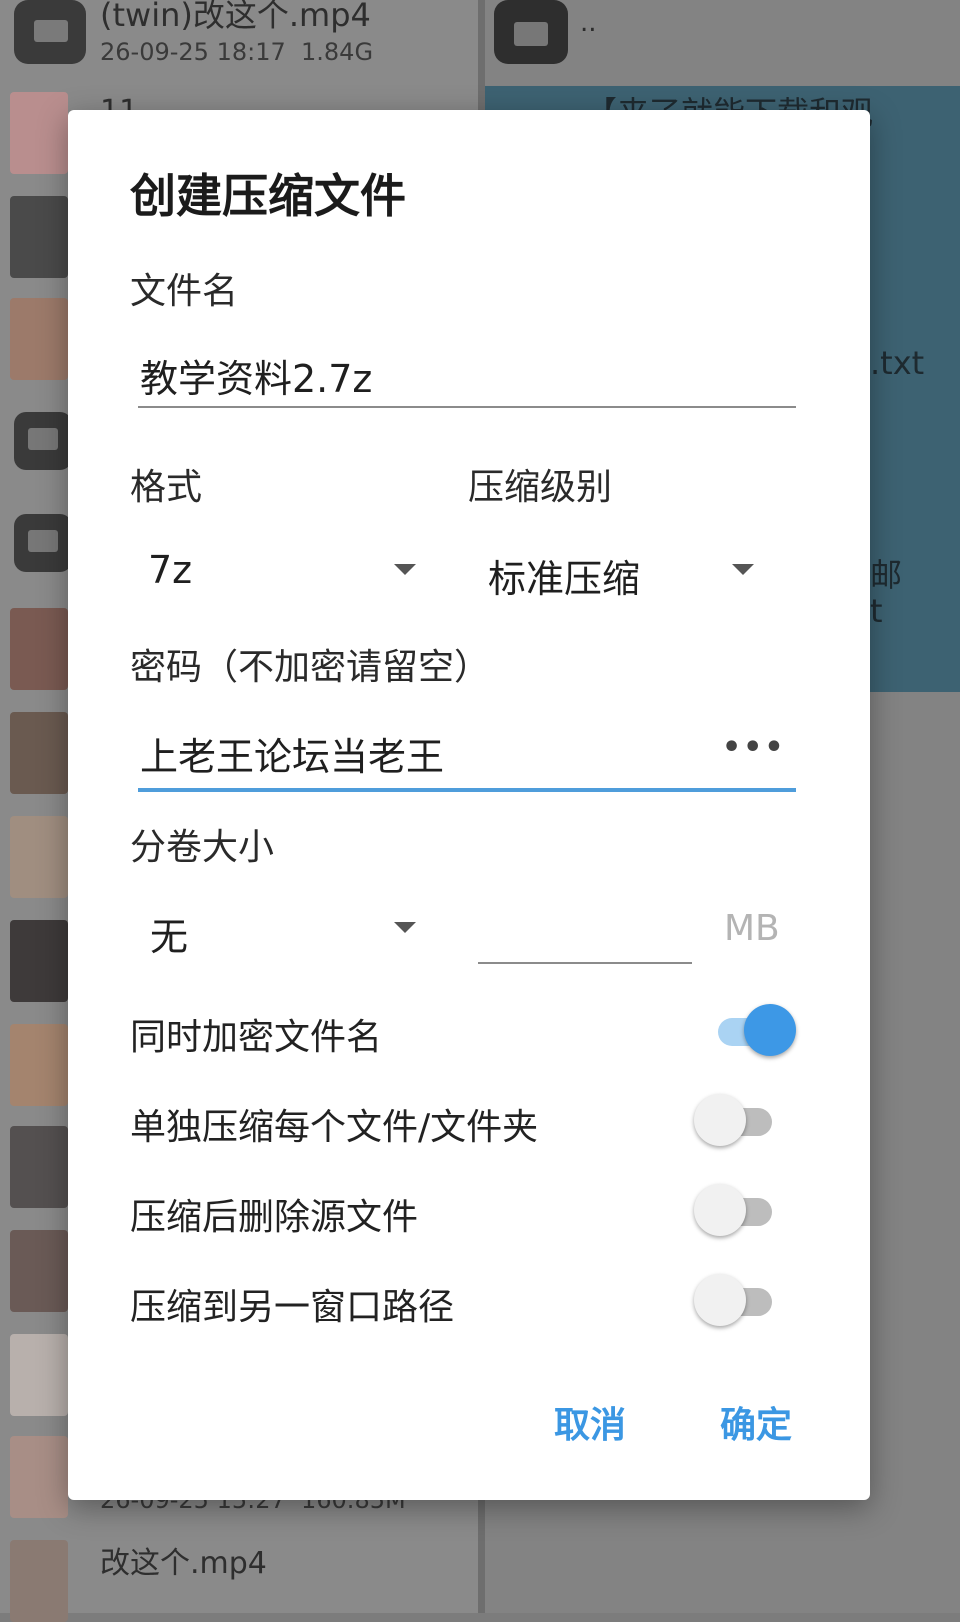 This screenshot has width=960, height=1622. What do you see at coordinates (292, 753) in the screenshot?
I see `password-field: 上老王论坛当老王` at bounding box center [292, 753].